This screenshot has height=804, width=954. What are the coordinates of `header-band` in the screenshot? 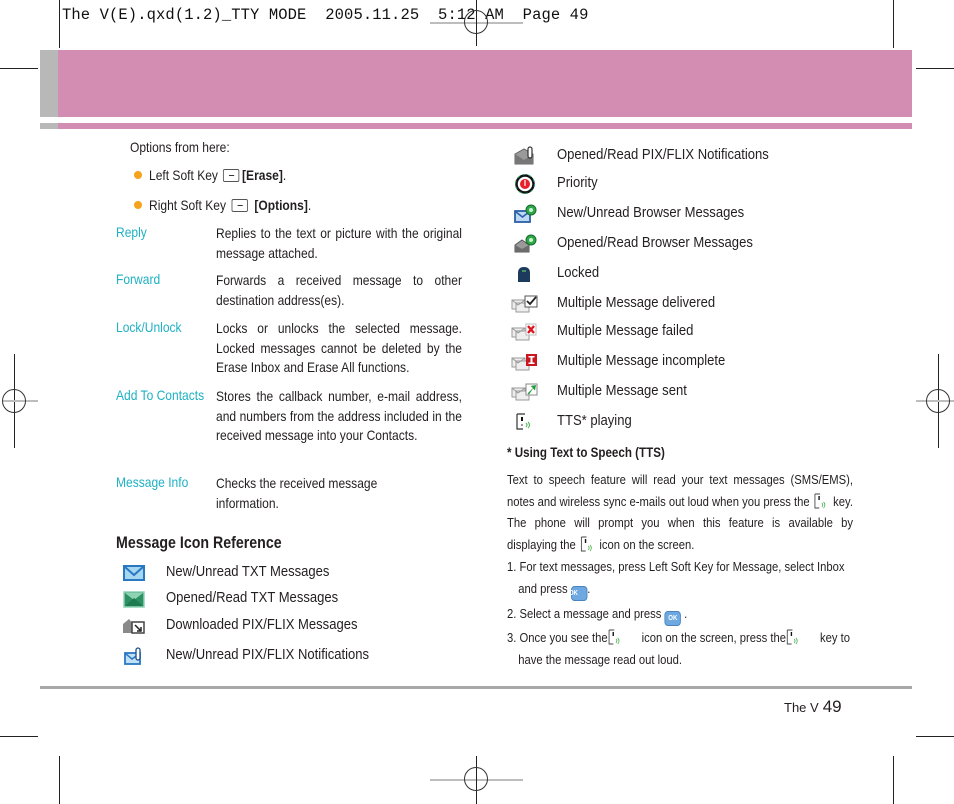 It's located at (485, 83).